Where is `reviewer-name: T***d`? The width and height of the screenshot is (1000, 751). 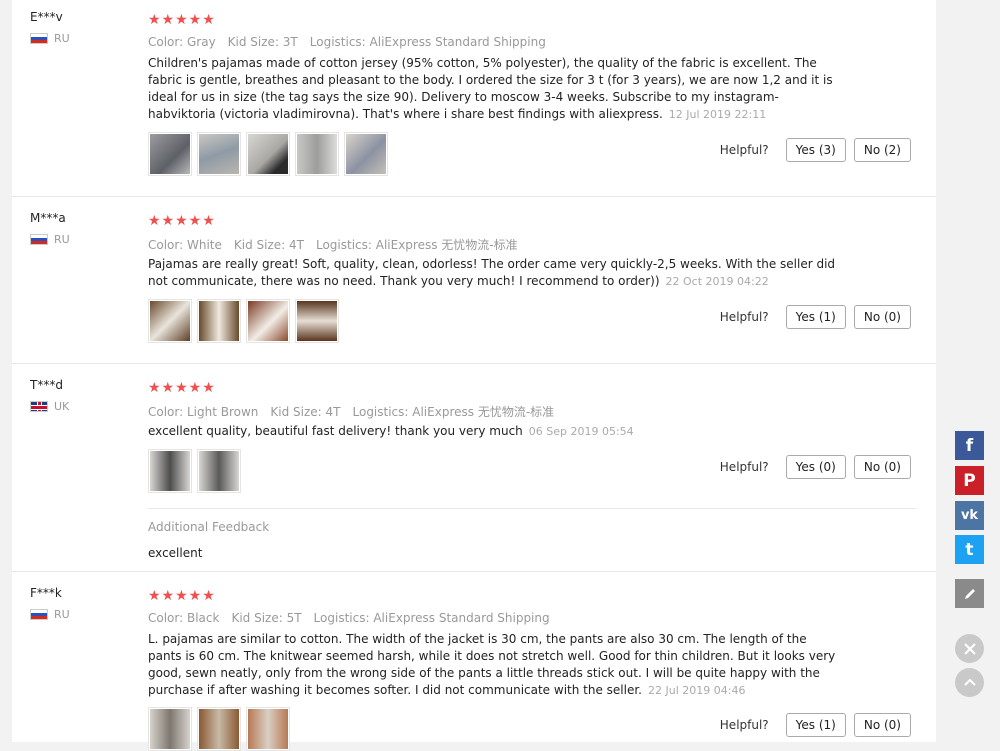 reviewer-name: T***d is located at coordinates (46, 385).